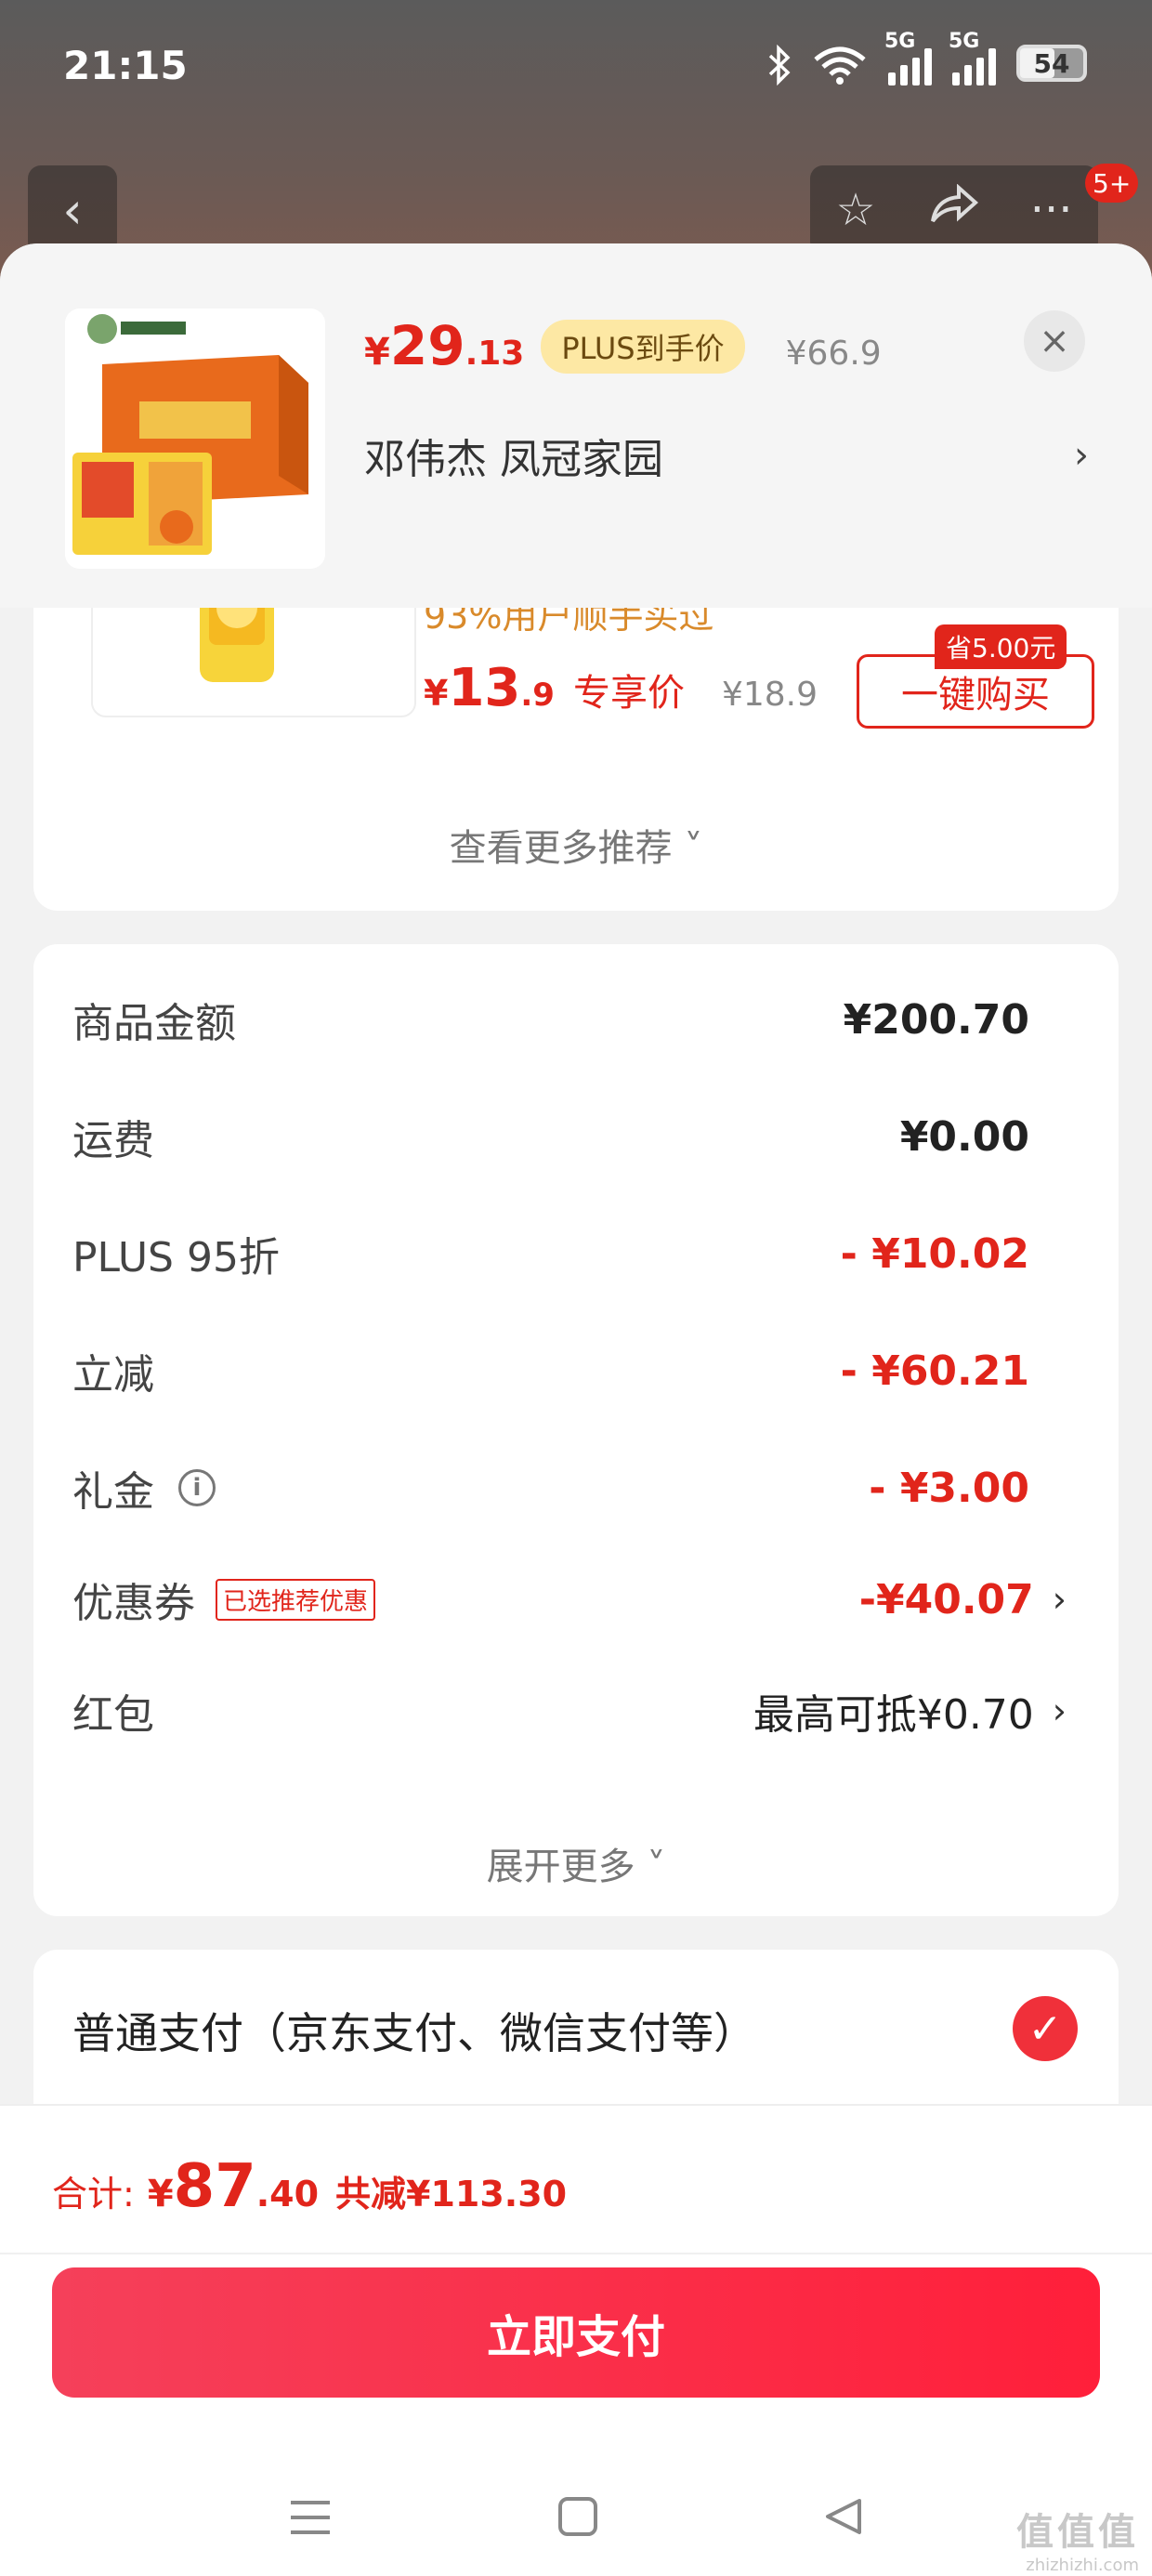 The height and width of the screenshot is (2576, 1152). What do you see at coordinates (576, 2332) in the screenshot?
I see `pay-now-button: 立即支付` at bounding box center [576, 2332].